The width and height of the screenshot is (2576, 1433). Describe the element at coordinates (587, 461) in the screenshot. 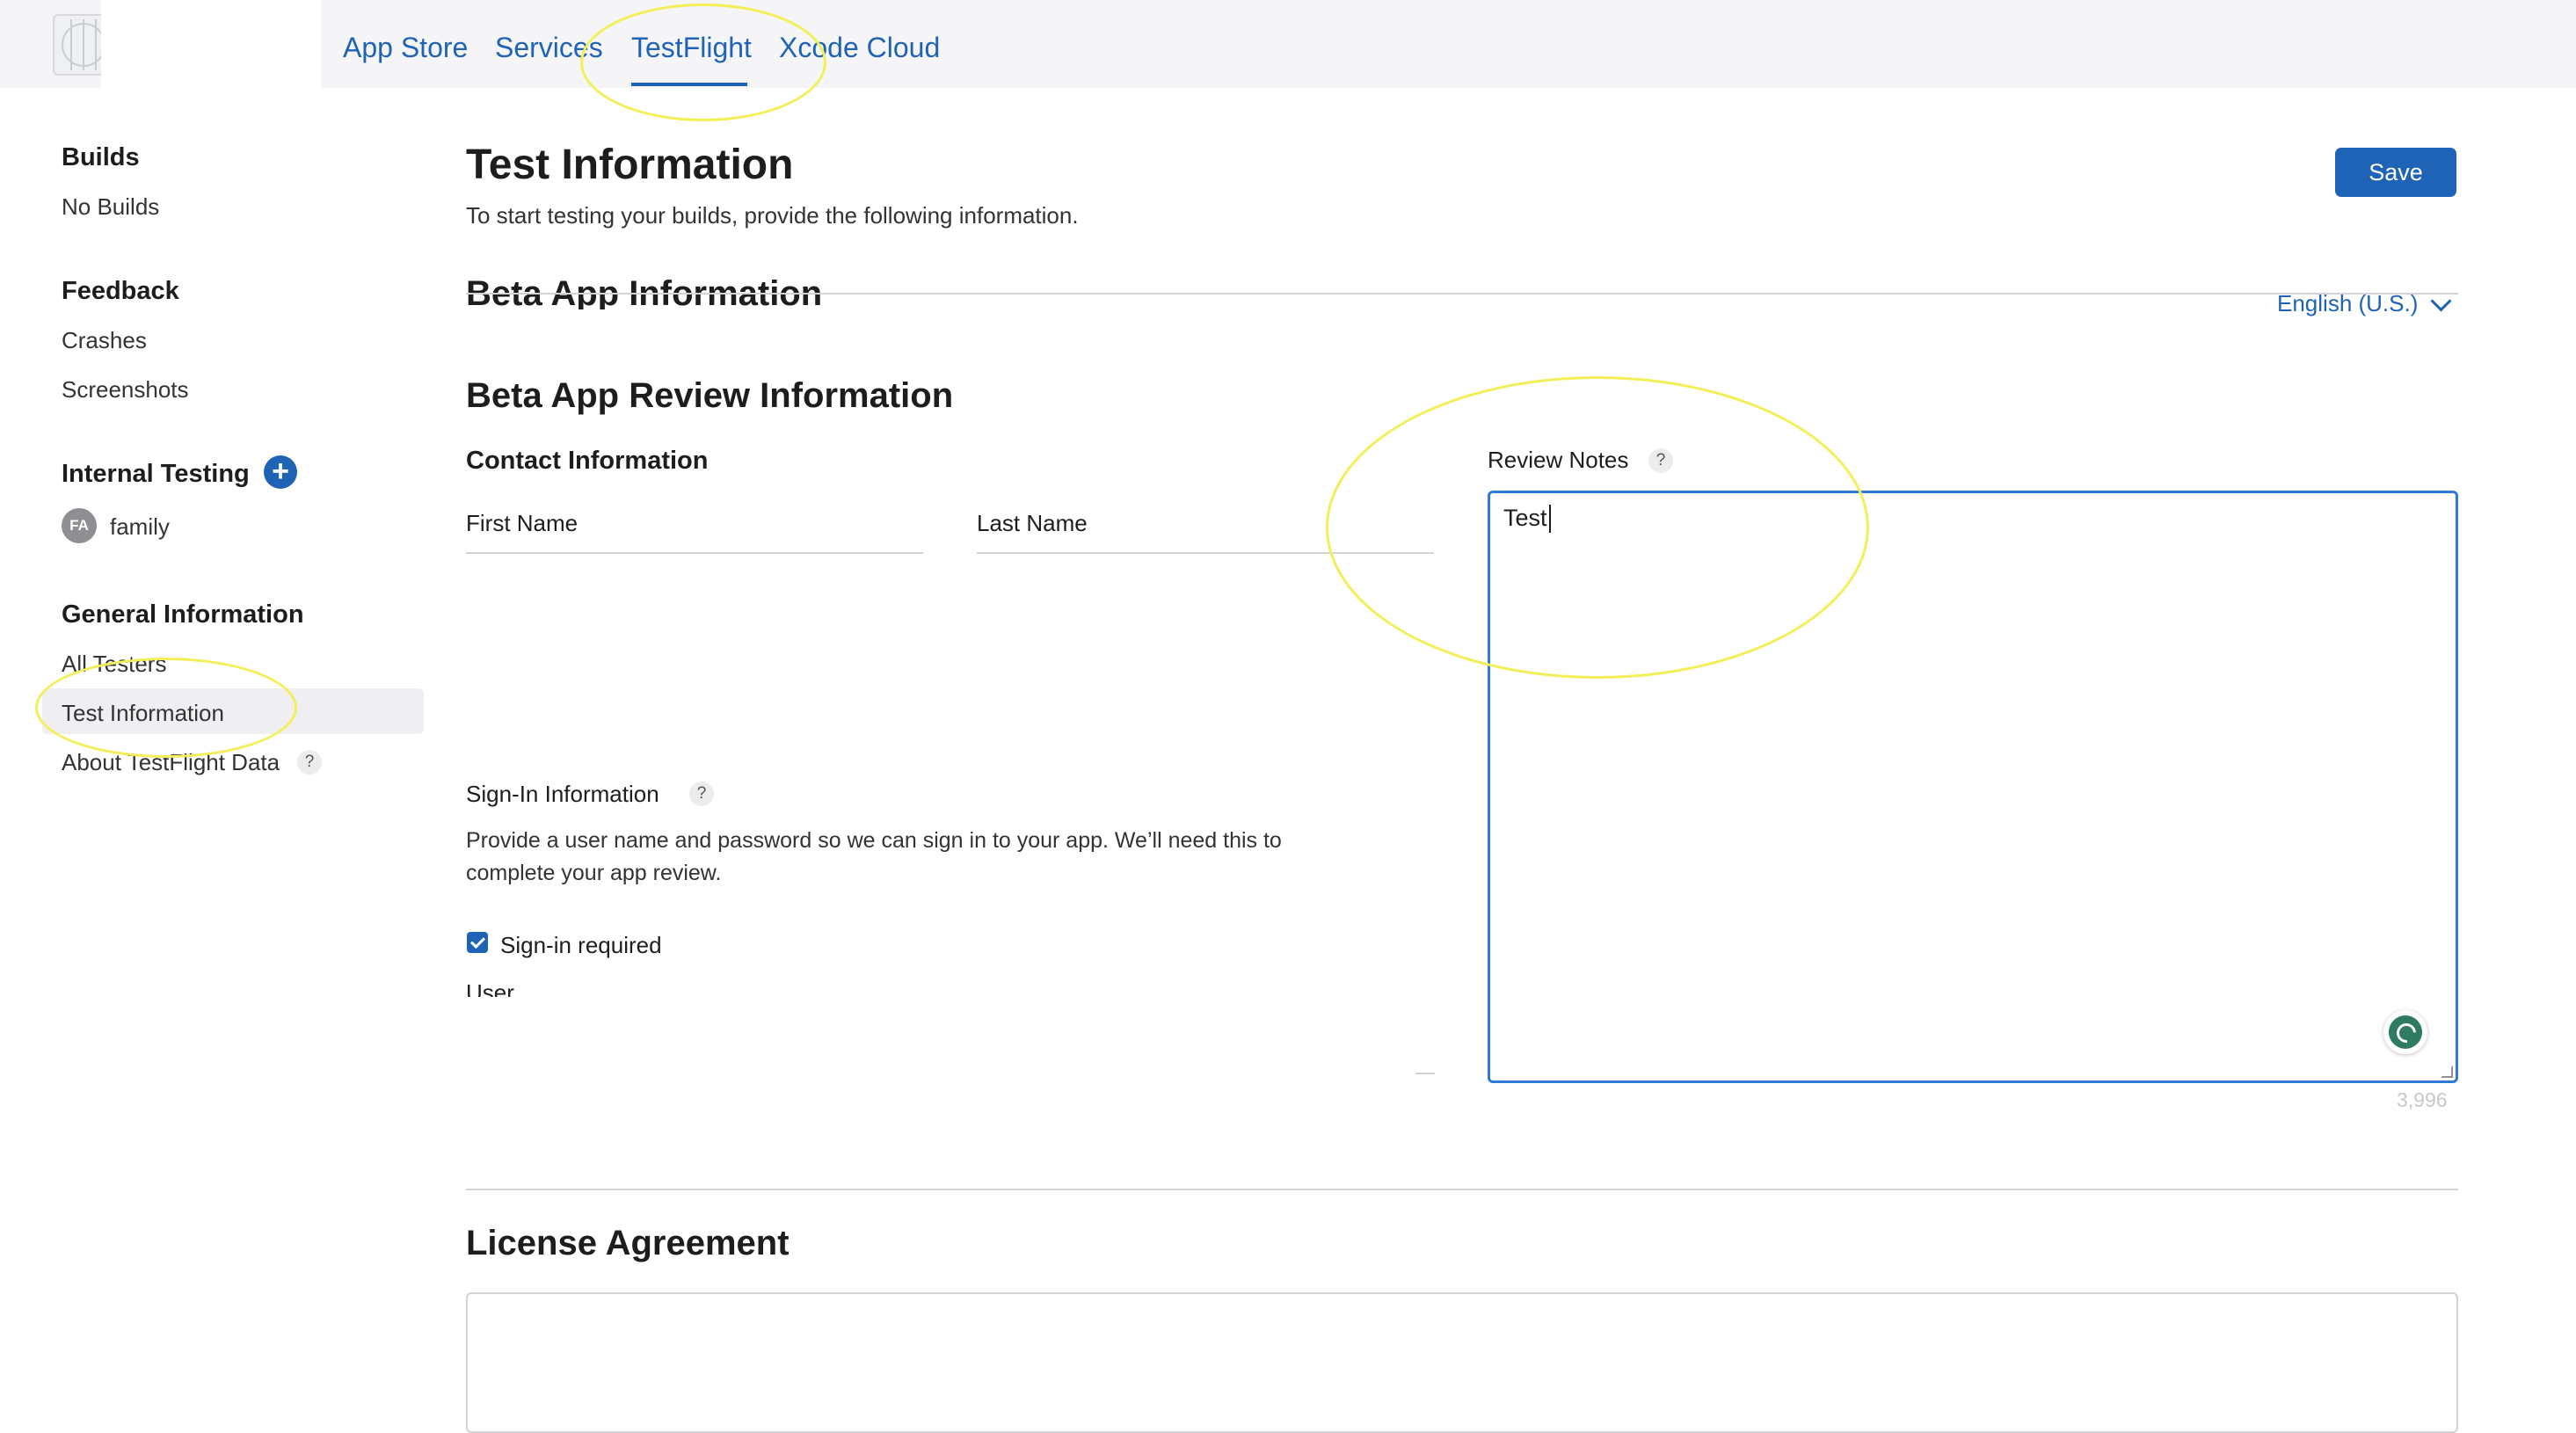

I see `contact-information-heading: Contact Information` at that location.